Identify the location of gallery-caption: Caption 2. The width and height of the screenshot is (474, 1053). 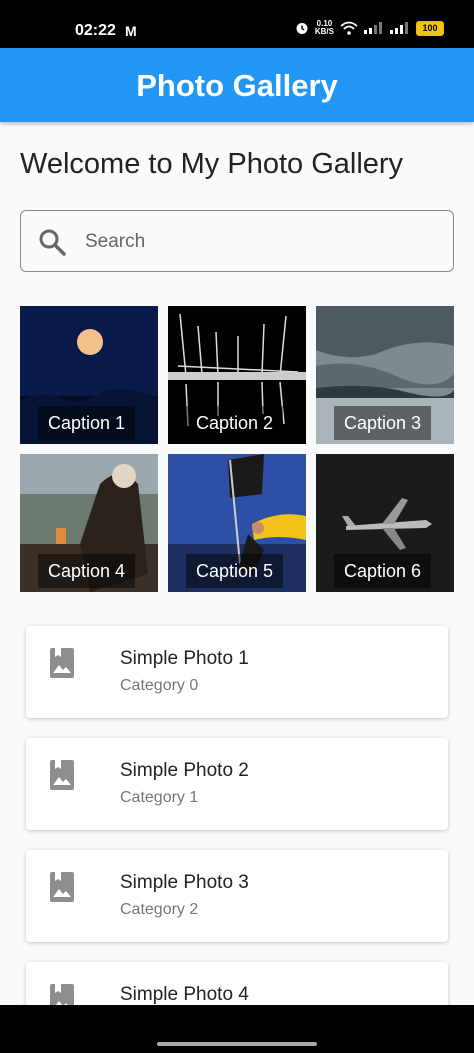
(235, 423).